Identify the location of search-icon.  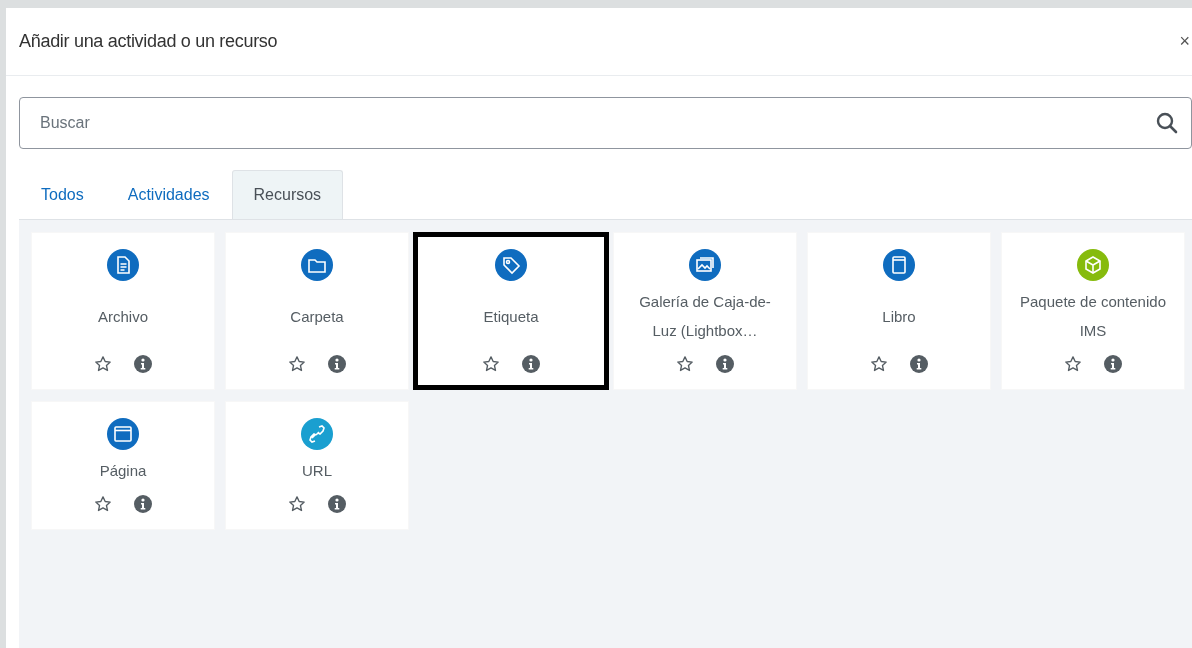
(1167, 123).